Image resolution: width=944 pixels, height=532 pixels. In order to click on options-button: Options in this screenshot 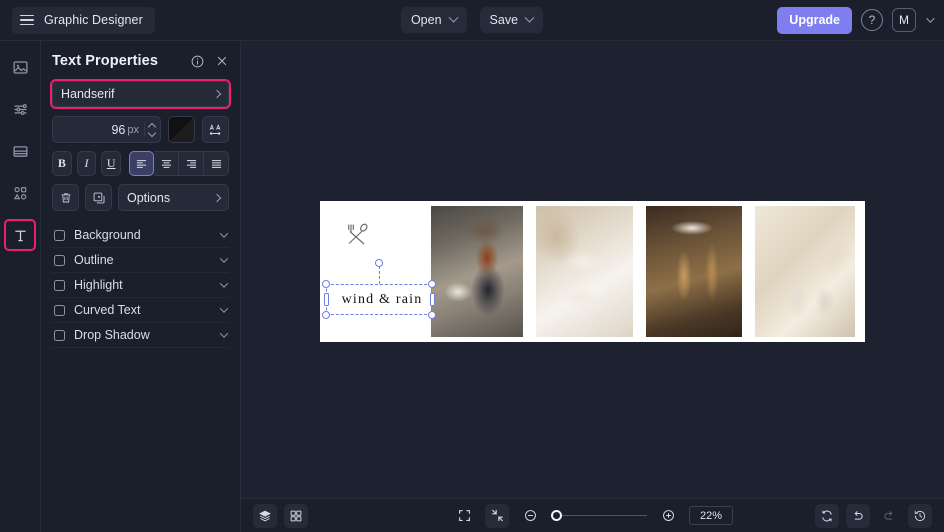, I will do `click(173, 197)`.